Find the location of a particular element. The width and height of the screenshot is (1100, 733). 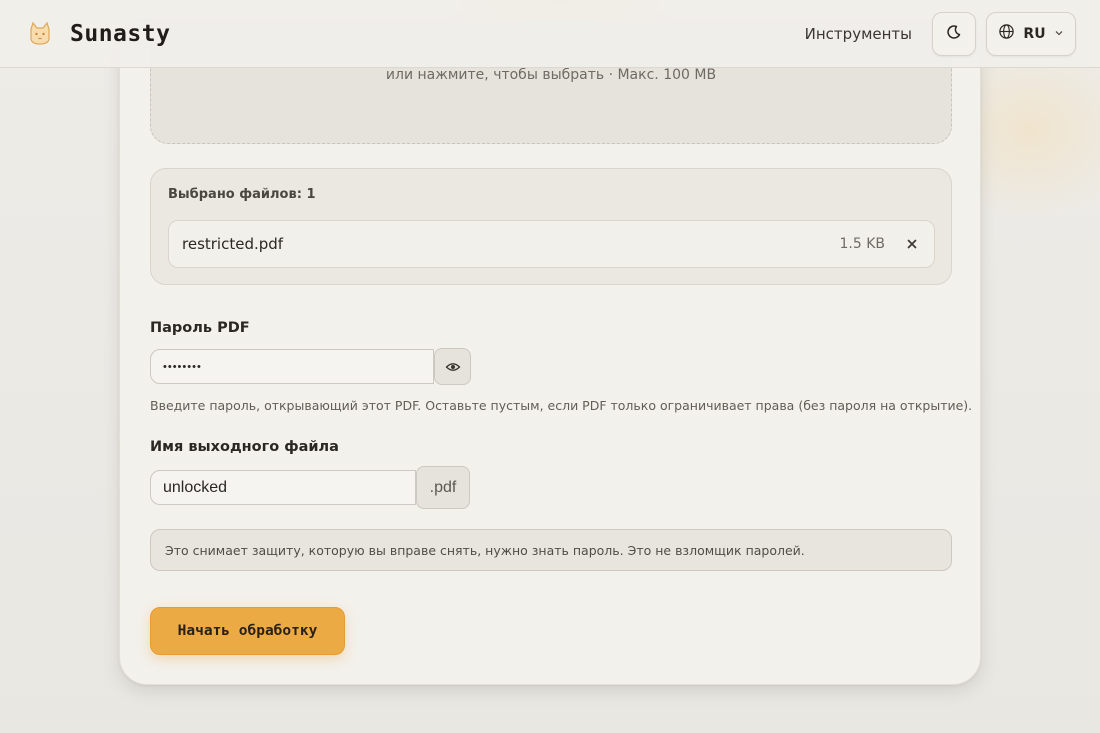

password-input: •••••••• is located at coordinates (292, 366).